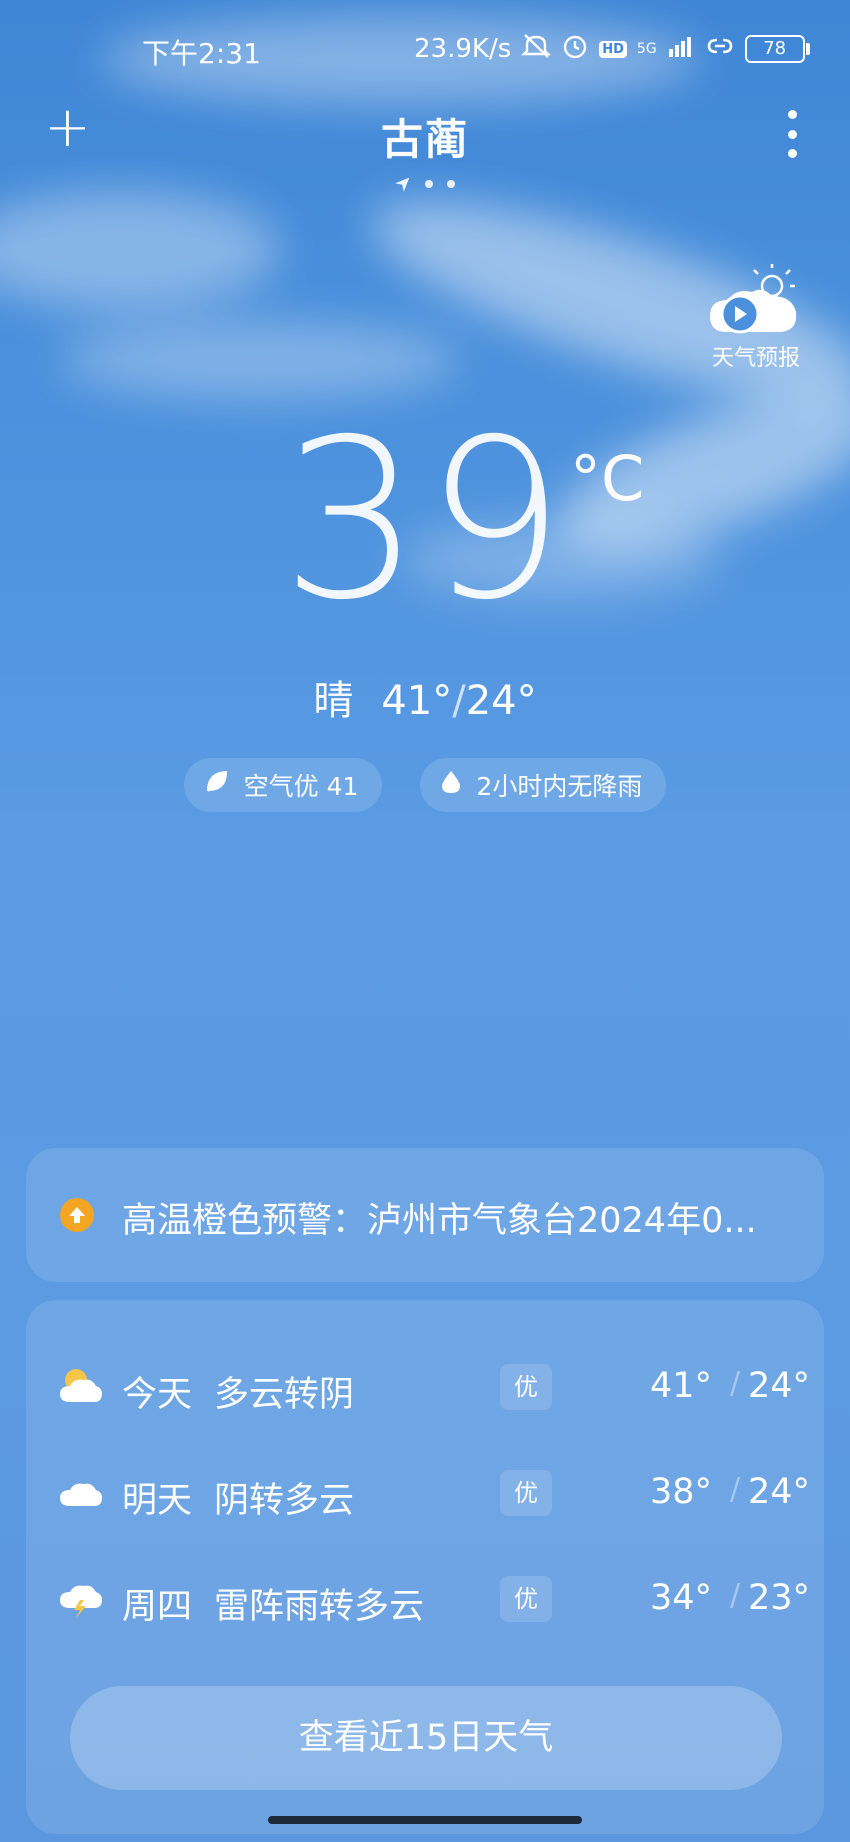  Describe the element at coordinates (680, 1598) in the screenshot. I see `forecast-high: 34°` at that location.